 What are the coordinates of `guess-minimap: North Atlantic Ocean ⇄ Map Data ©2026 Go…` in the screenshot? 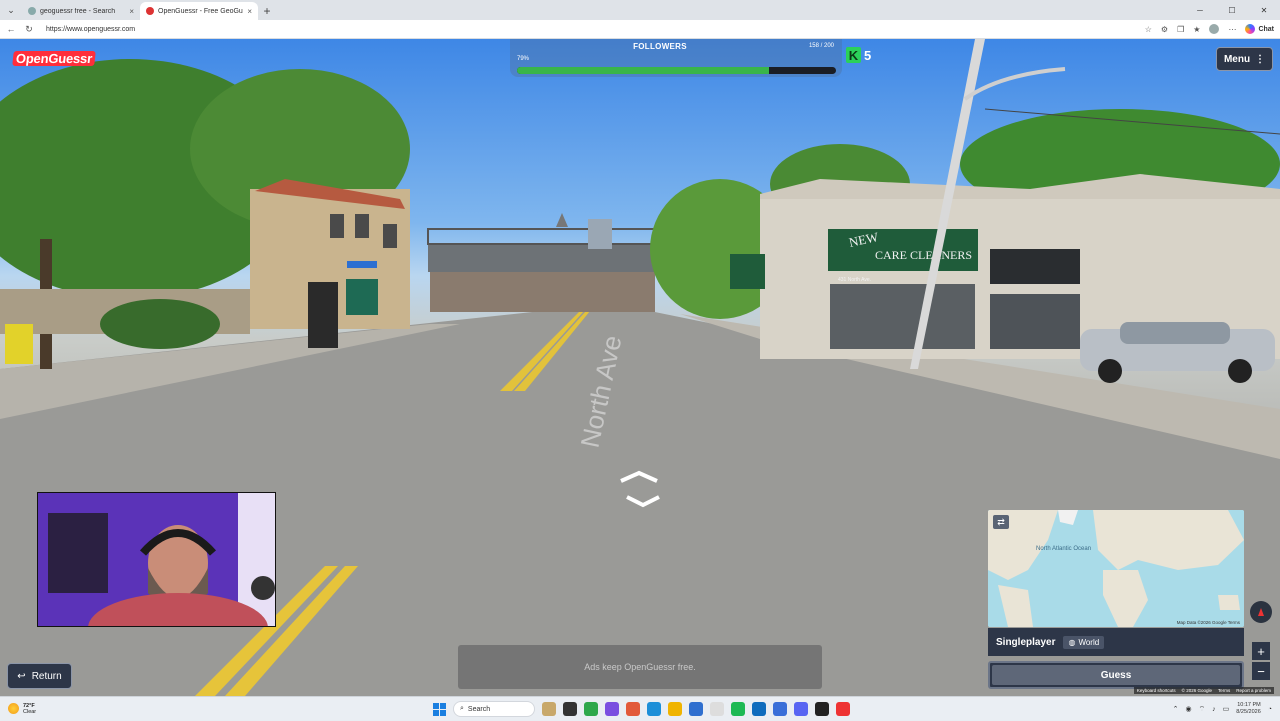 It's located at (1116, 568).